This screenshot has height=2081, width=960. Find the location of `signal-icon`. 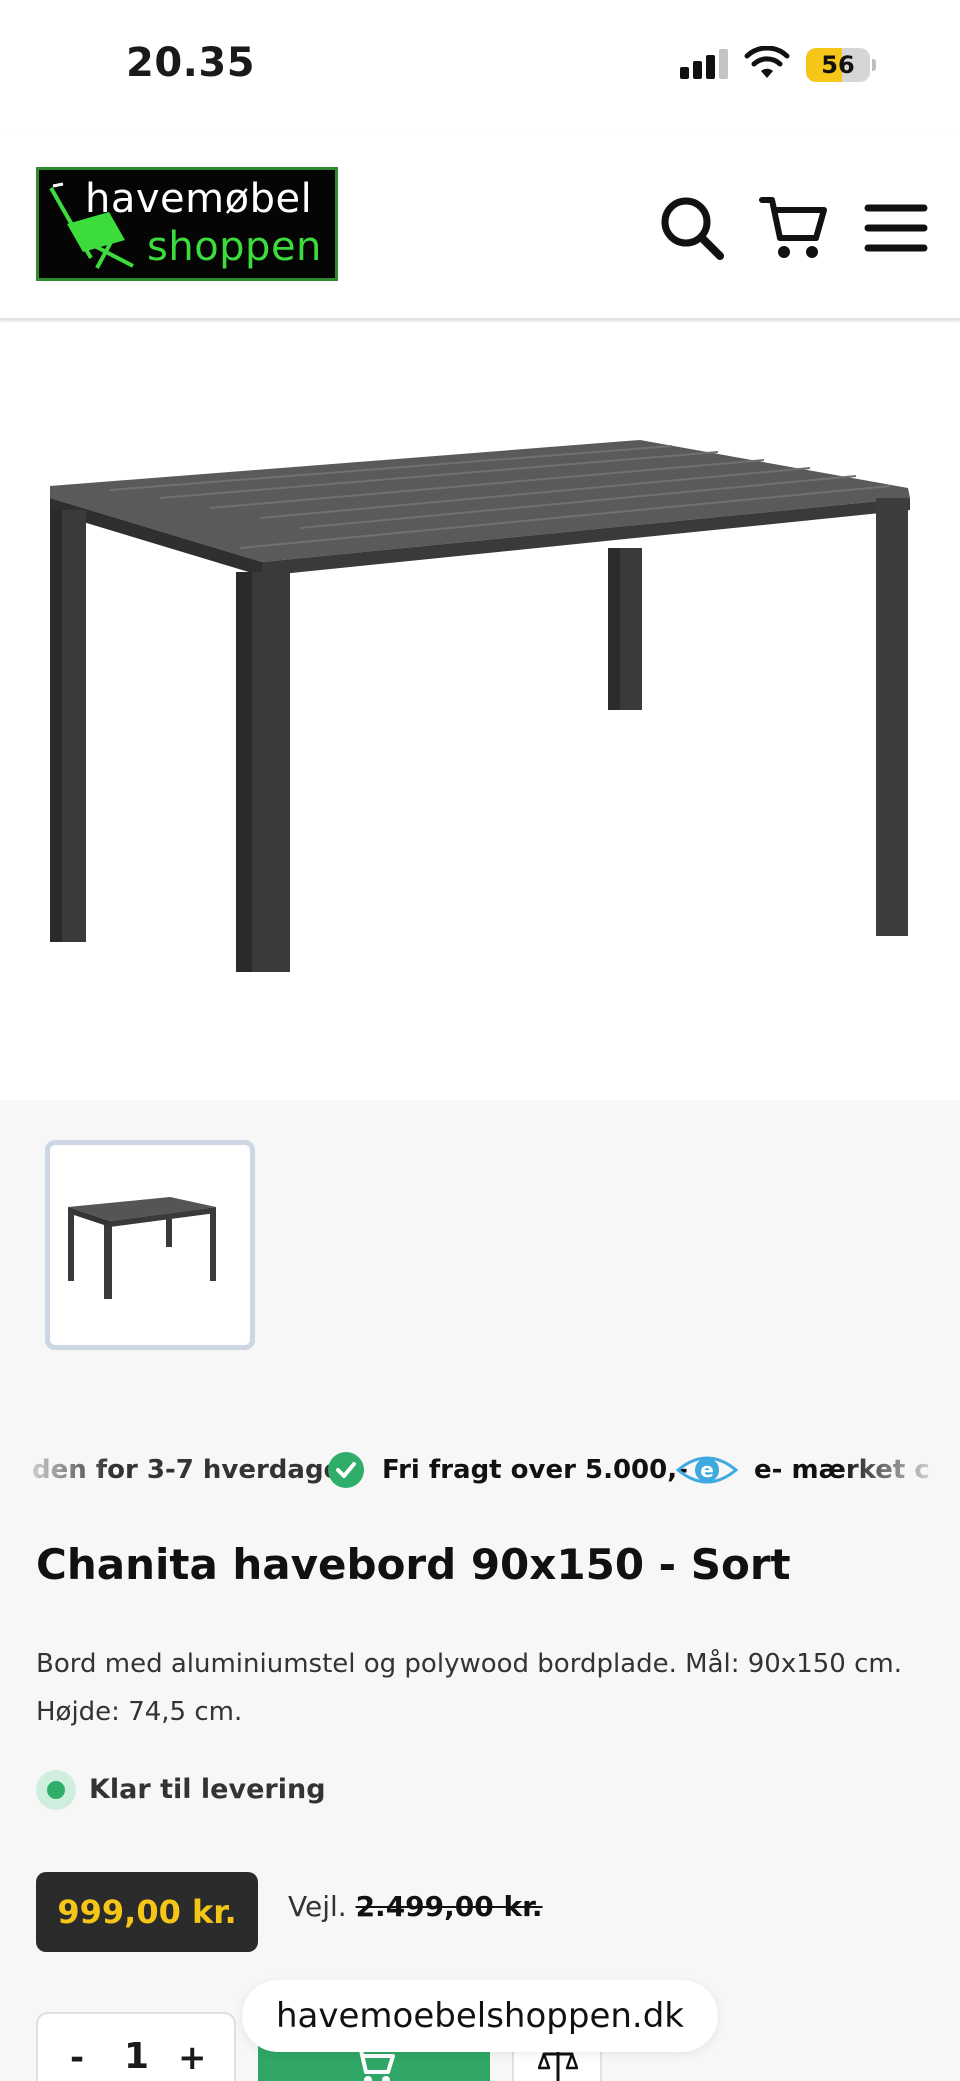

signal-icon is located at coordinates (705, 64).